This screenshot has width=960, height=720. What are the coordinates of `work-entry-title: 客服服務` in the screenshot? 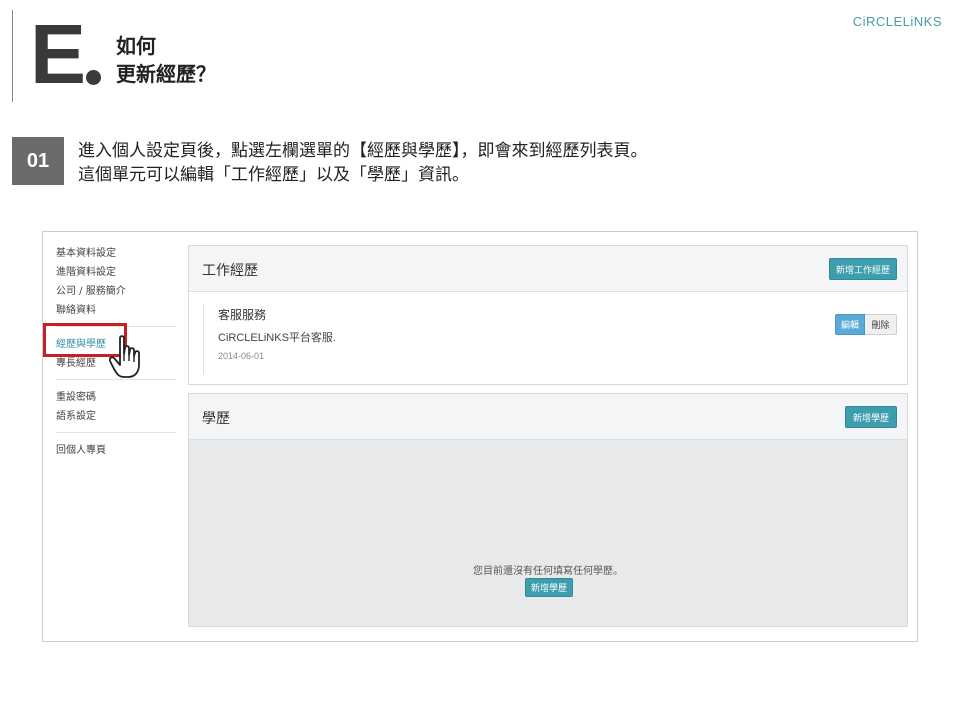 It's located at (242, 315).